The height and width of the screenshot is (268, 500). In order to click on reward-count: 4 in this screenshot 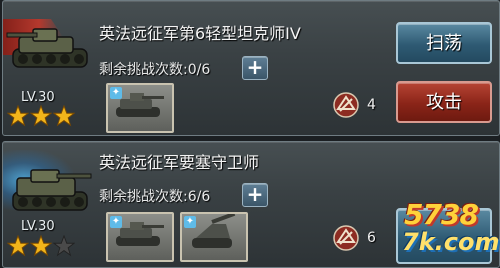, I will do `click(371, 105)`.